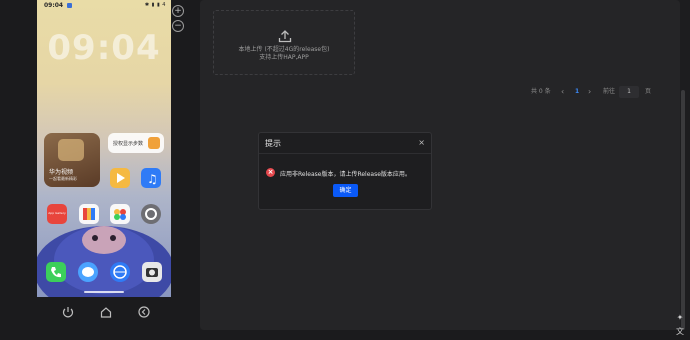 The height and width of the screenshot is (340, 690). I want to click on dialog-divider, so click(345, 153).